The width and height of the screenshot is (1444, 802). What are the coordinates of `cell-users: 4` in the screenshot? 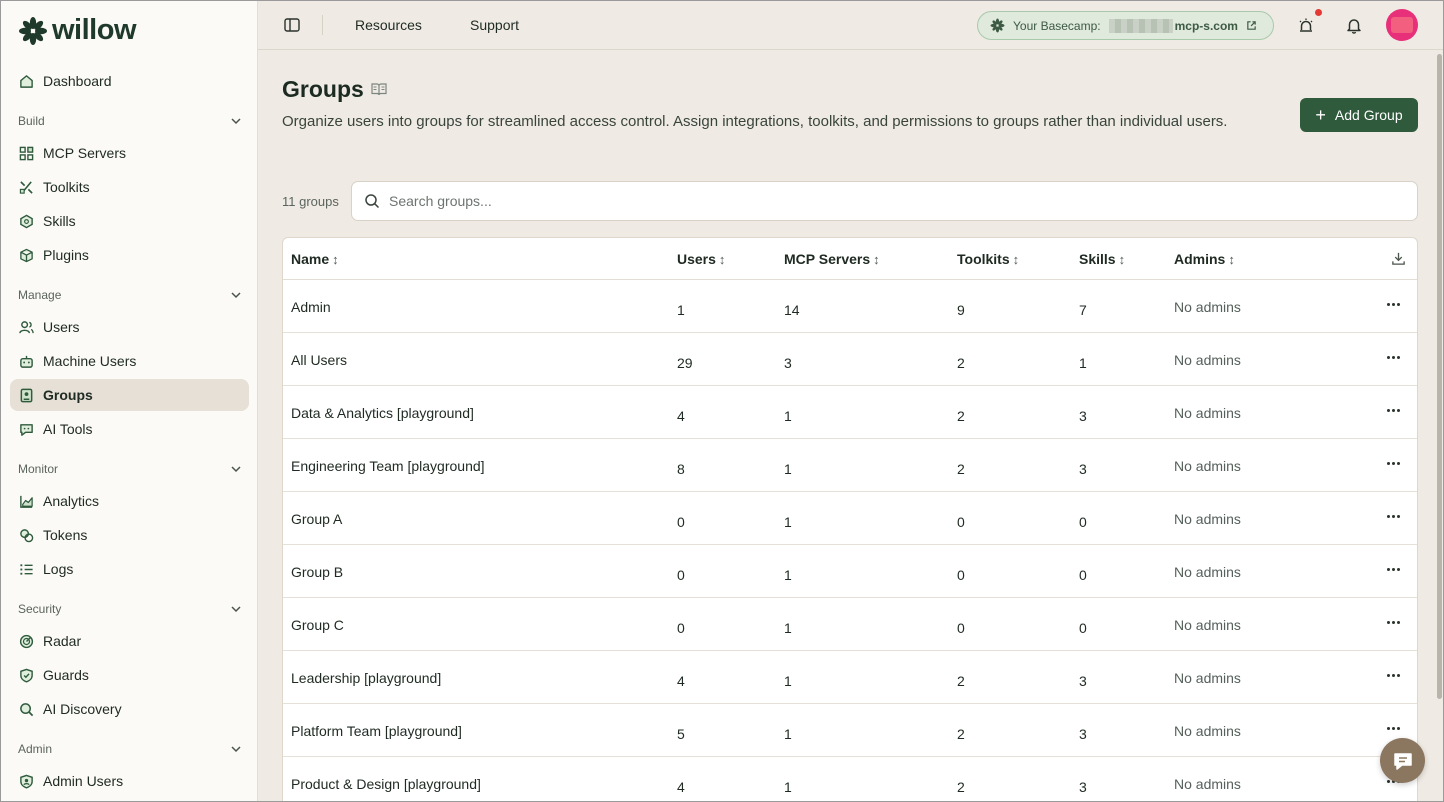 It's located at (681, 416).